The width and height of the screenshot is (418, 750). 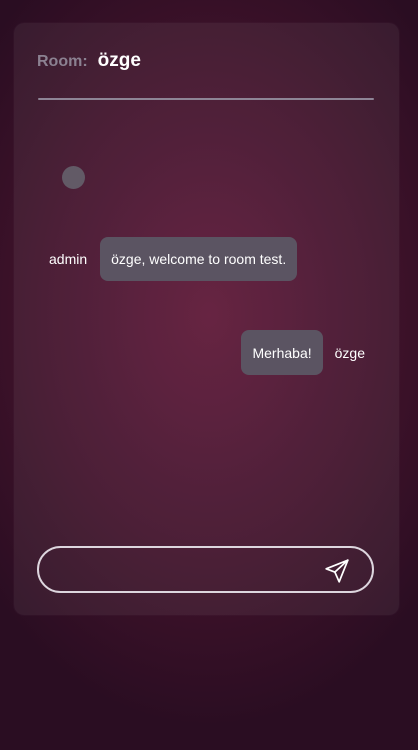 What do you see at coordinates (199, 259) in the screenshot?
I see `message-bubble: özge, welcome to room test.` at bounding box center [199, 259].